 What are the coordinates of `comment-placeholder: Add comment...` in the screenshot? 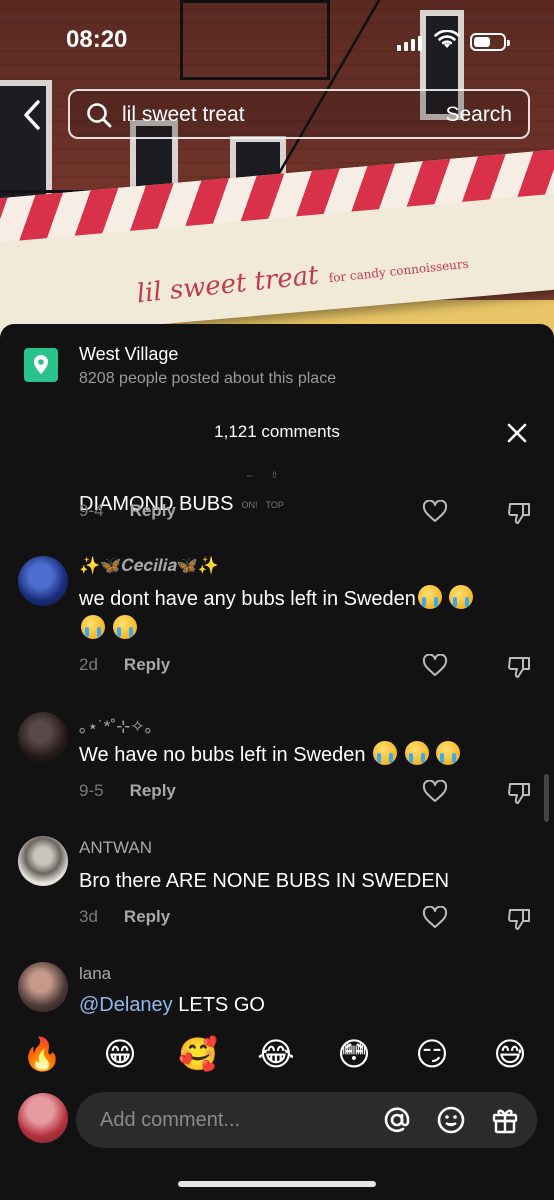 It's located at (170, 1120).